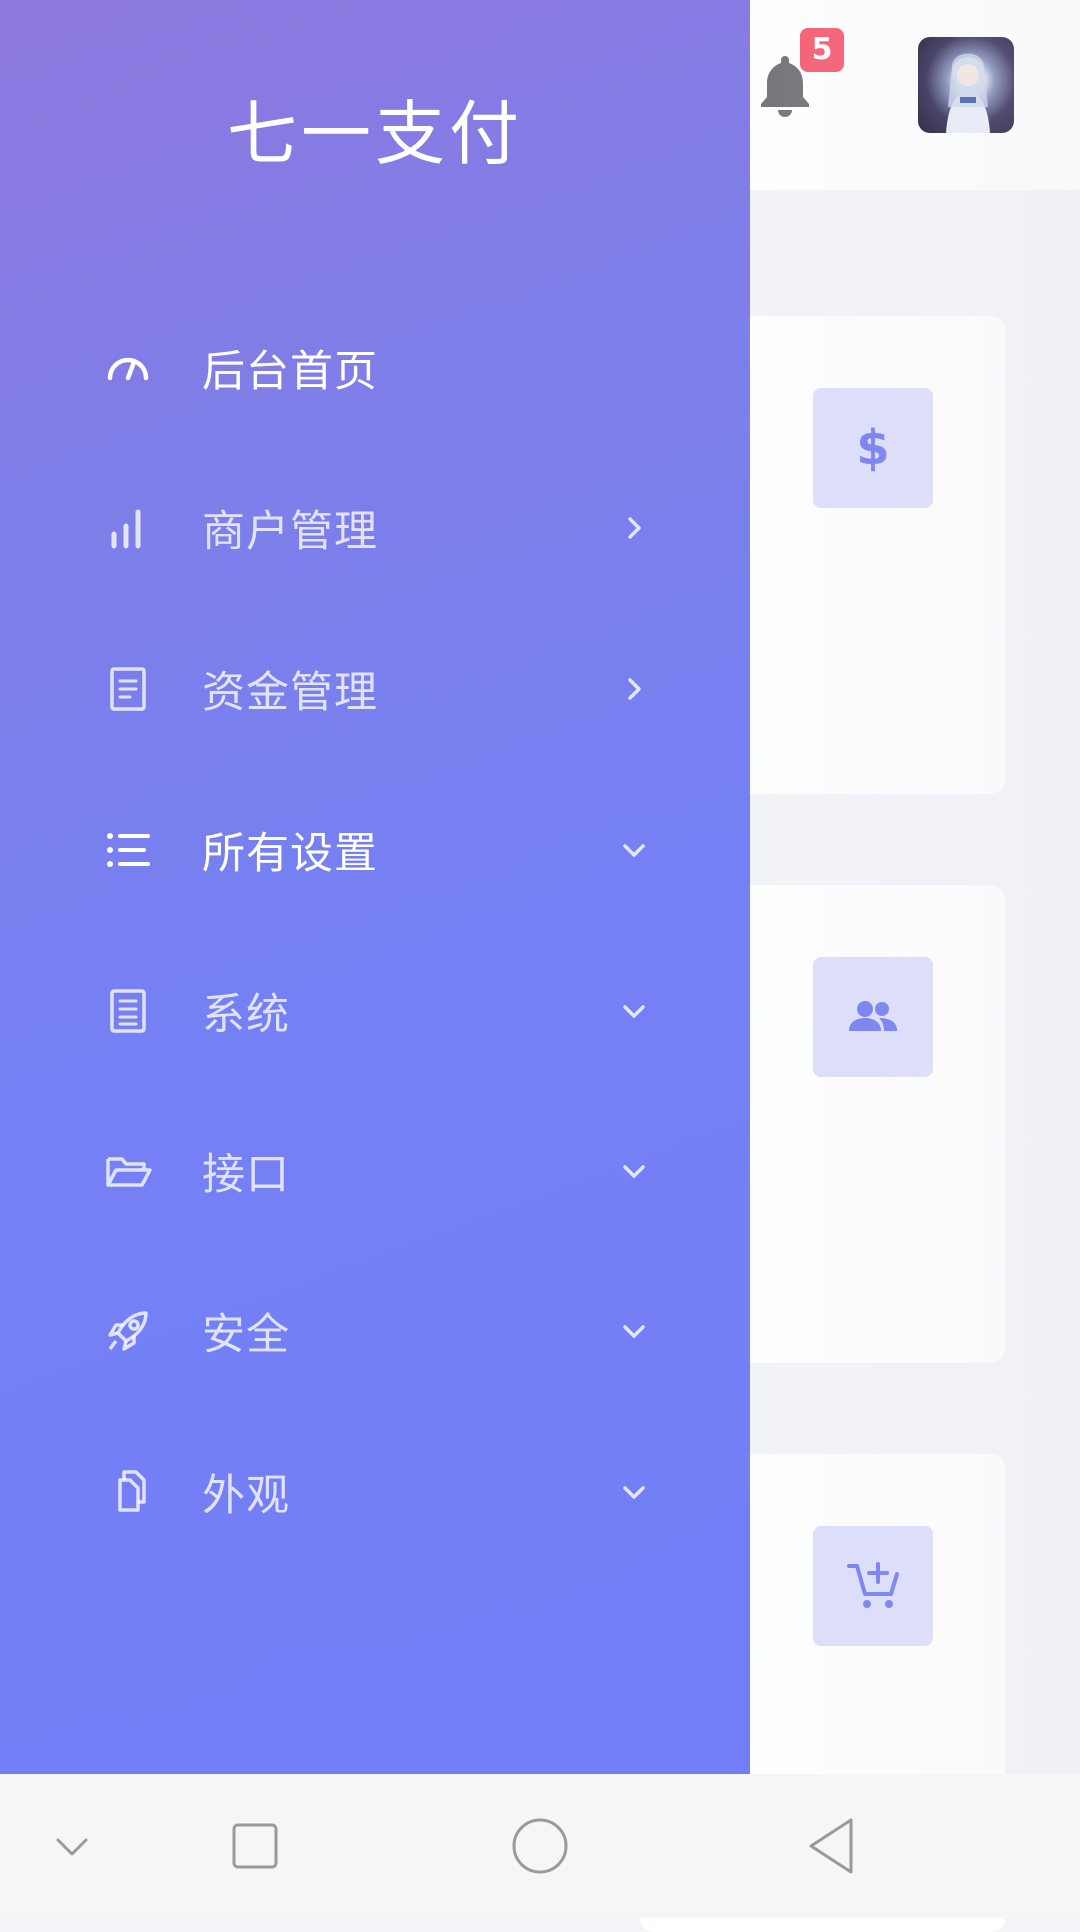 The height and width of the screenshot is (1932, 1080). I want to click on sidebar-item-label: 资金管理, so click(290, 693).